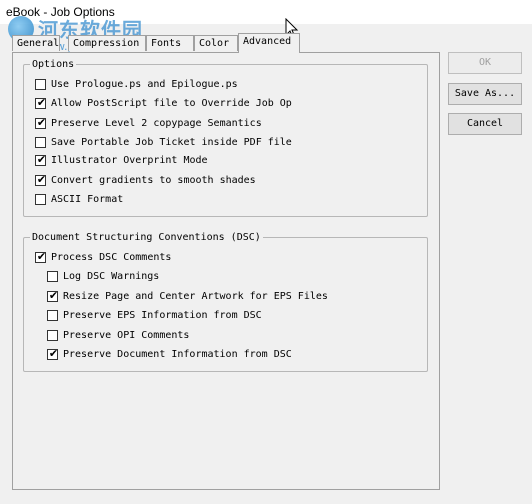  I want to click on checkbox-label: Preserve EPS Information from DSC, so click(162, 315).